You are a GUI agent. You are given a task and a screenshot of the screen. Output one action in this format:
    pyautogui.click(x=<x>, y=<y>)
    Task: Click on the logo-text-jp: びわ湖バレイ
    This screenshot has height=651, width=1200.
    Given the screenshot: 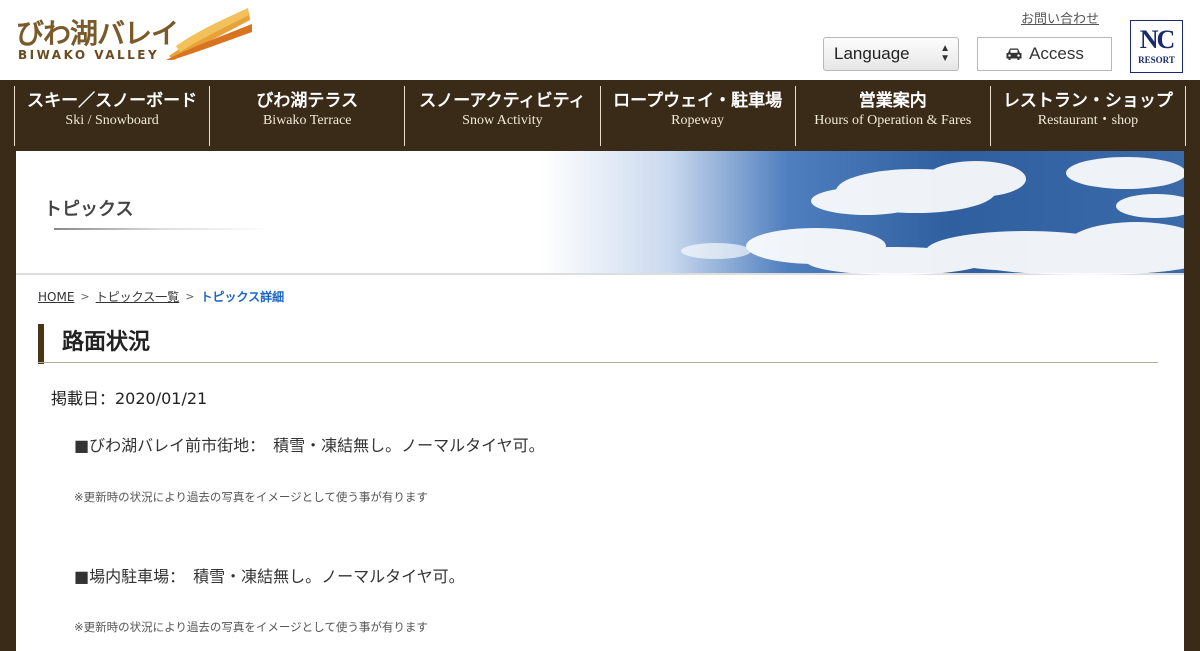 What is the action you would take?
    pyautogui.click(x=97, y=33)
    